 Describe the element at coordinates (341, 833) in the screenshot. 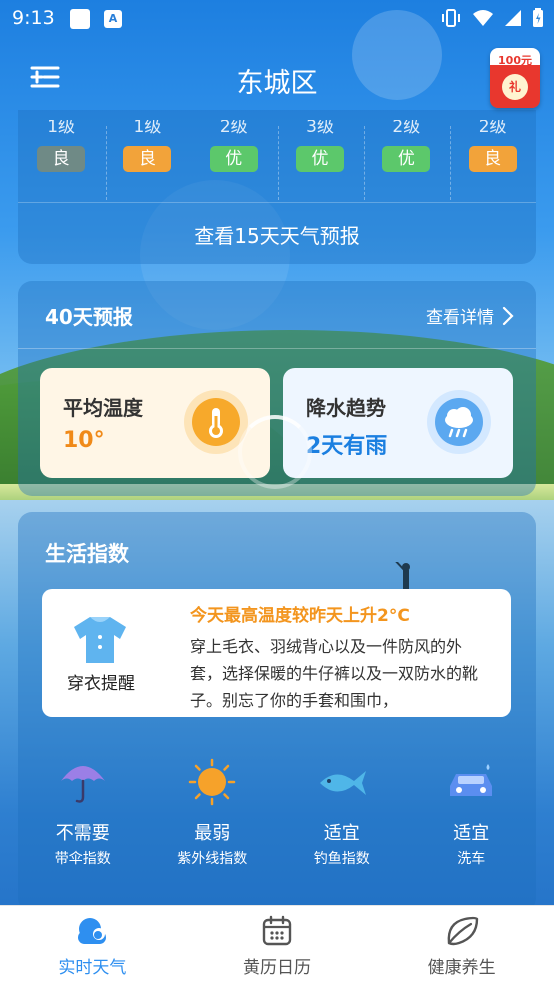

I see `fishing-index-value: 适宜` at that location.